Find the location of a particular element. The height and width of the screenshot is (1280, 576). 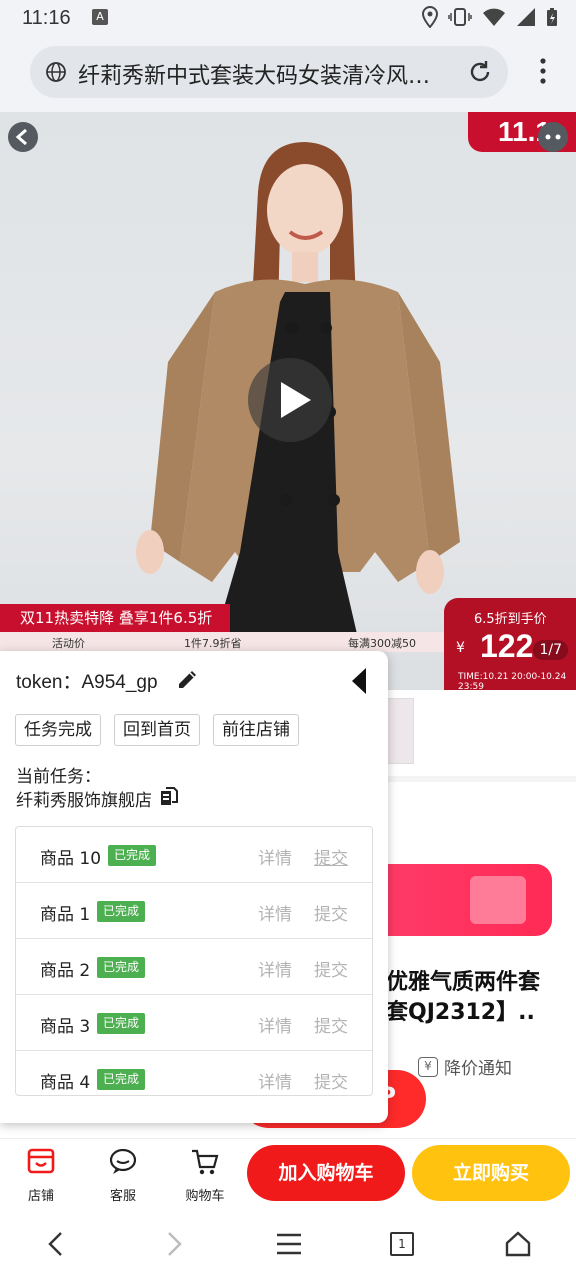

status-time: 11:16 is located at coordinates (46, 18).